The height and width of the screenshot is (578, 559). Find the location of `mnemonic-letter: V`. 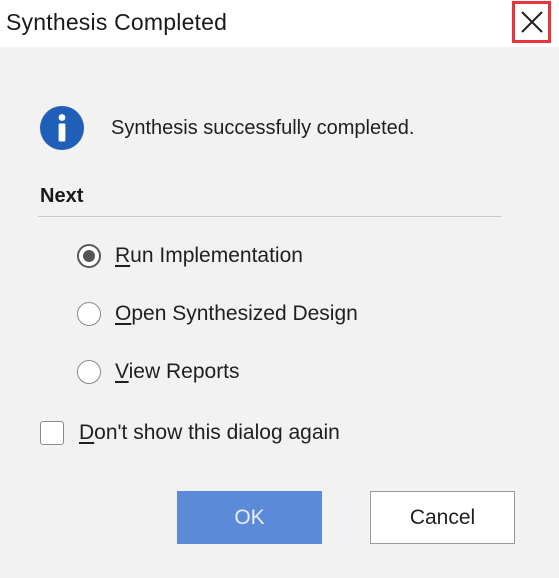

mnemonic-letter: V is located at coordinates (122, 371).